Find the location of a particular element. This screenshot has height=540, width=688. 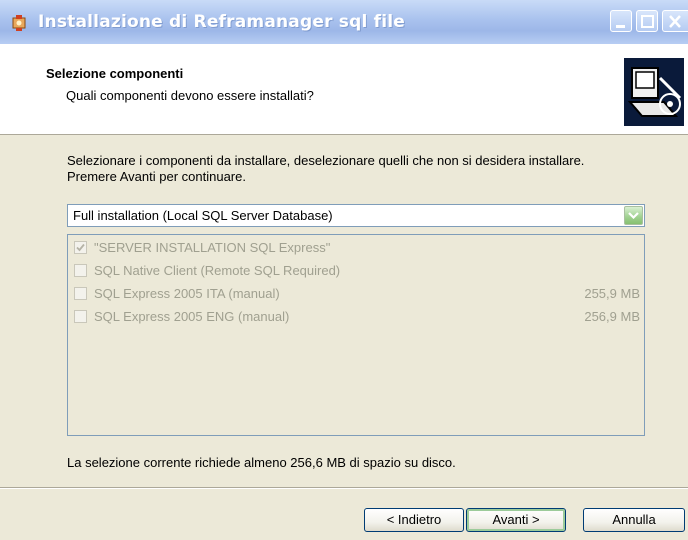

list-item: SQL Express 2005 ITA (manual) 255,9 MB is located at coordinates (357, 294).